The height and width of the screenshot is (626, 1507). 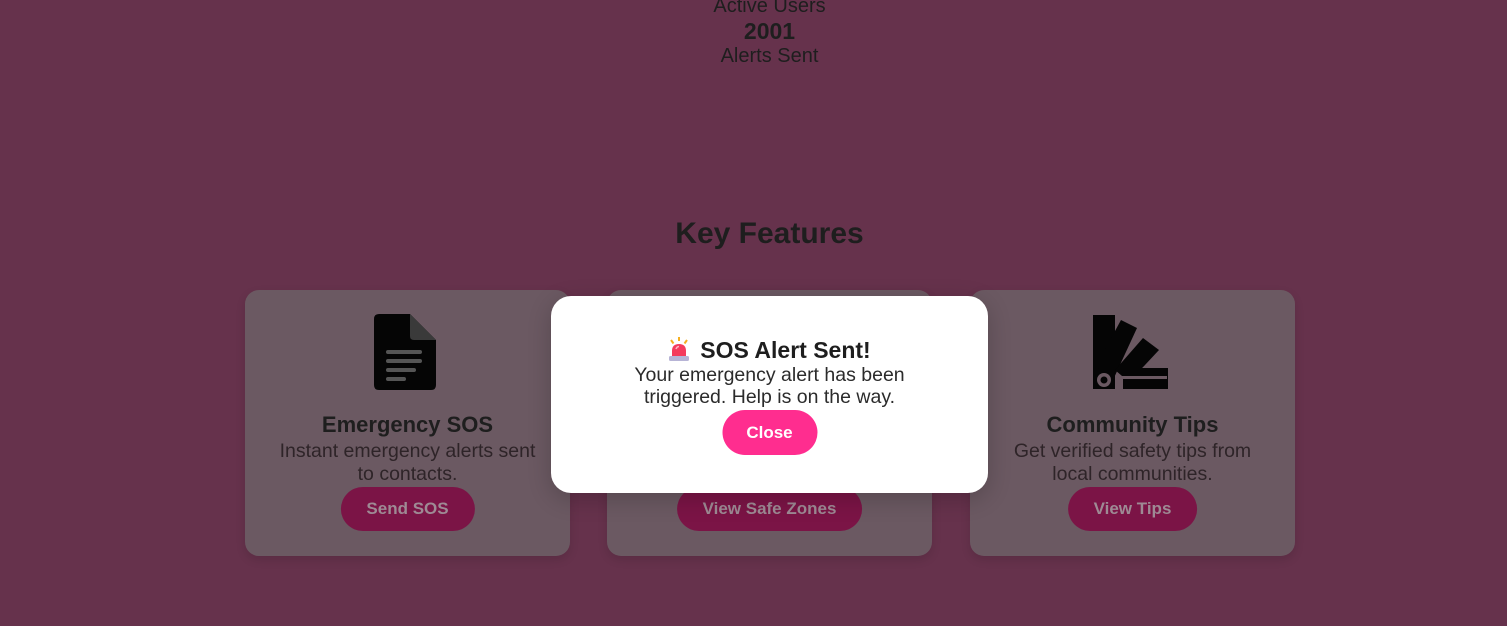 I want to click on document-icon, so click(x=404, y=352).